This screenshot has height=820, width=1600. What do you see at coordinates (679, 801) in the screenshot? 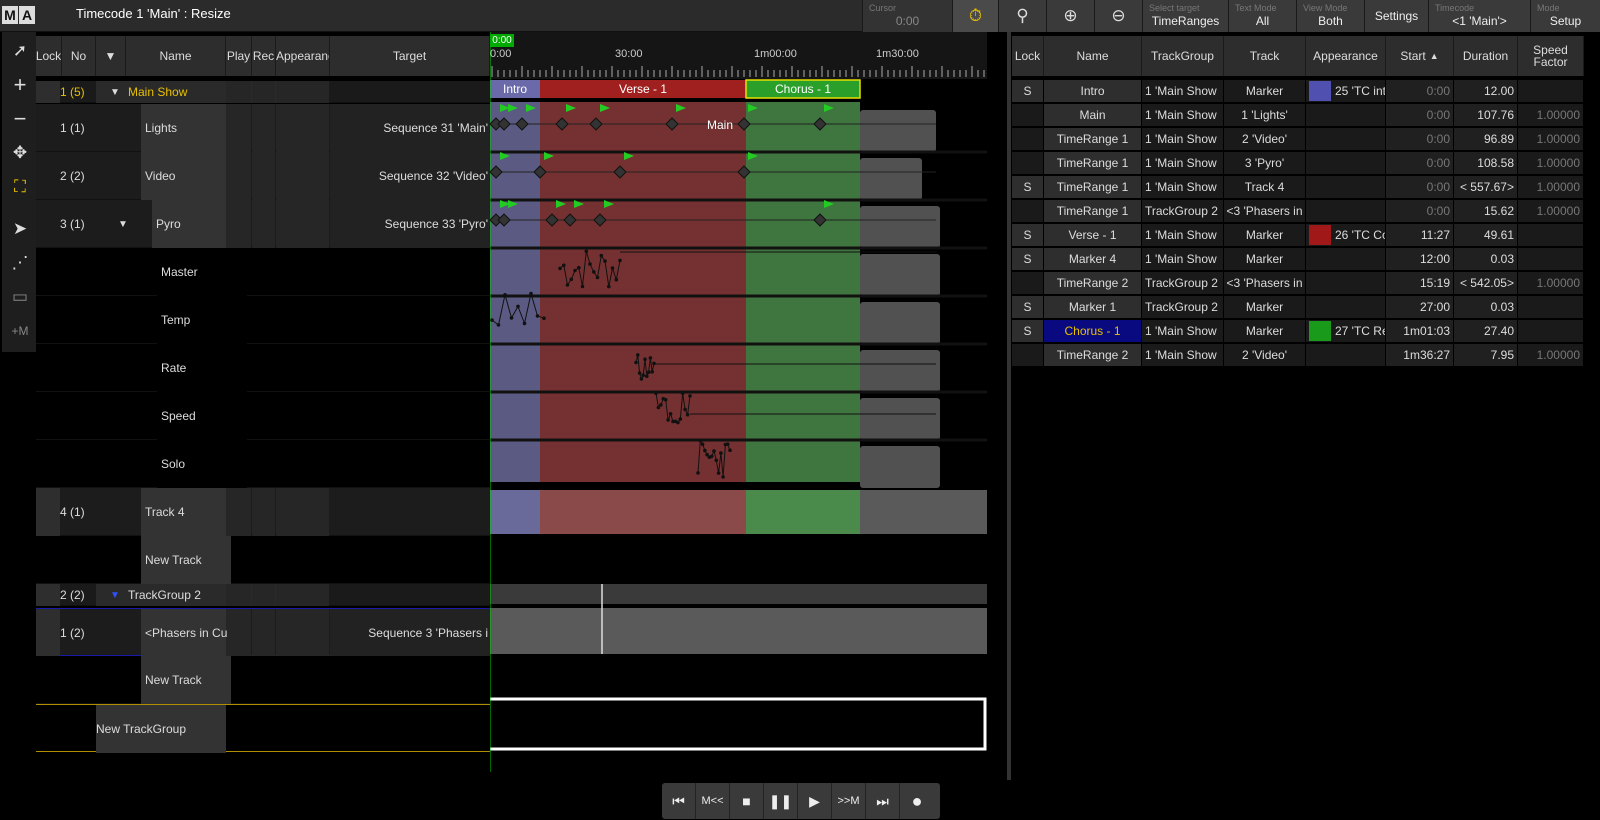
I see `skip-start-icon: ⏮` at bounding box center [679, 801].